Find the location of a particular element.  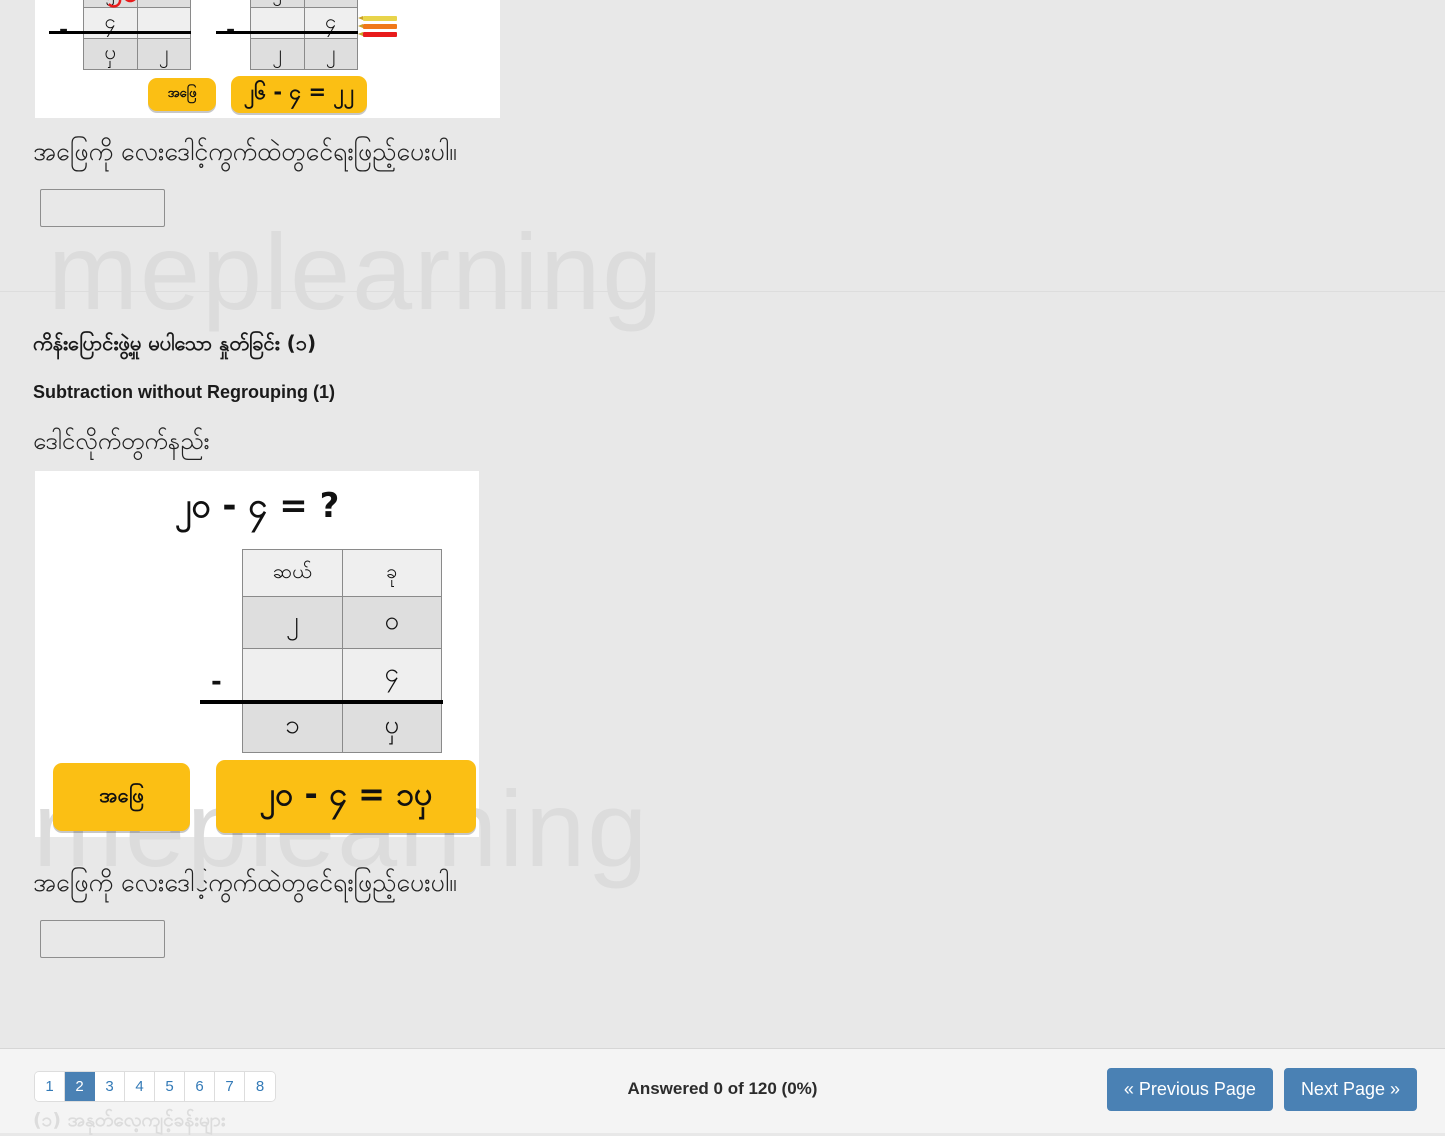

column-table: ဆယ် ခု ၂ ၀ ၄ ၁ ၦ is located at coordinates (342, 651).